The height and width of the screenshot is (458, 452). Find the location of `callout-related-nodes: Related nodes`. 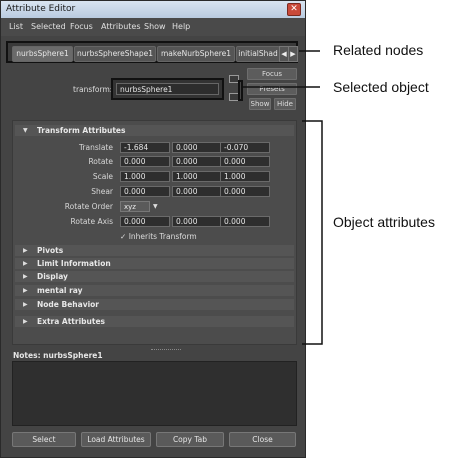

callout-related-nodes: Related nodes is located at coordinates (378, 50).